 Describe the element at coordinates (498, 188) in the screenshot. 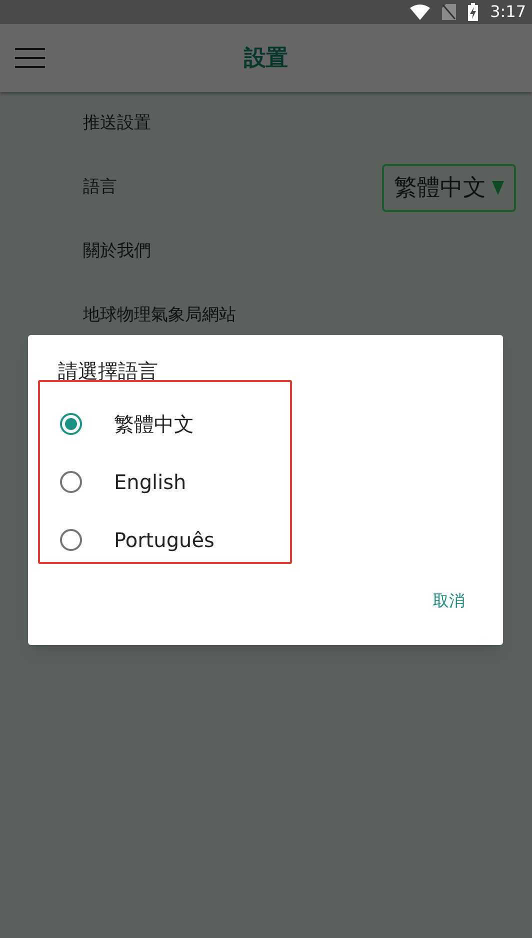

I see `dropdown-arrow-icon` at that location.